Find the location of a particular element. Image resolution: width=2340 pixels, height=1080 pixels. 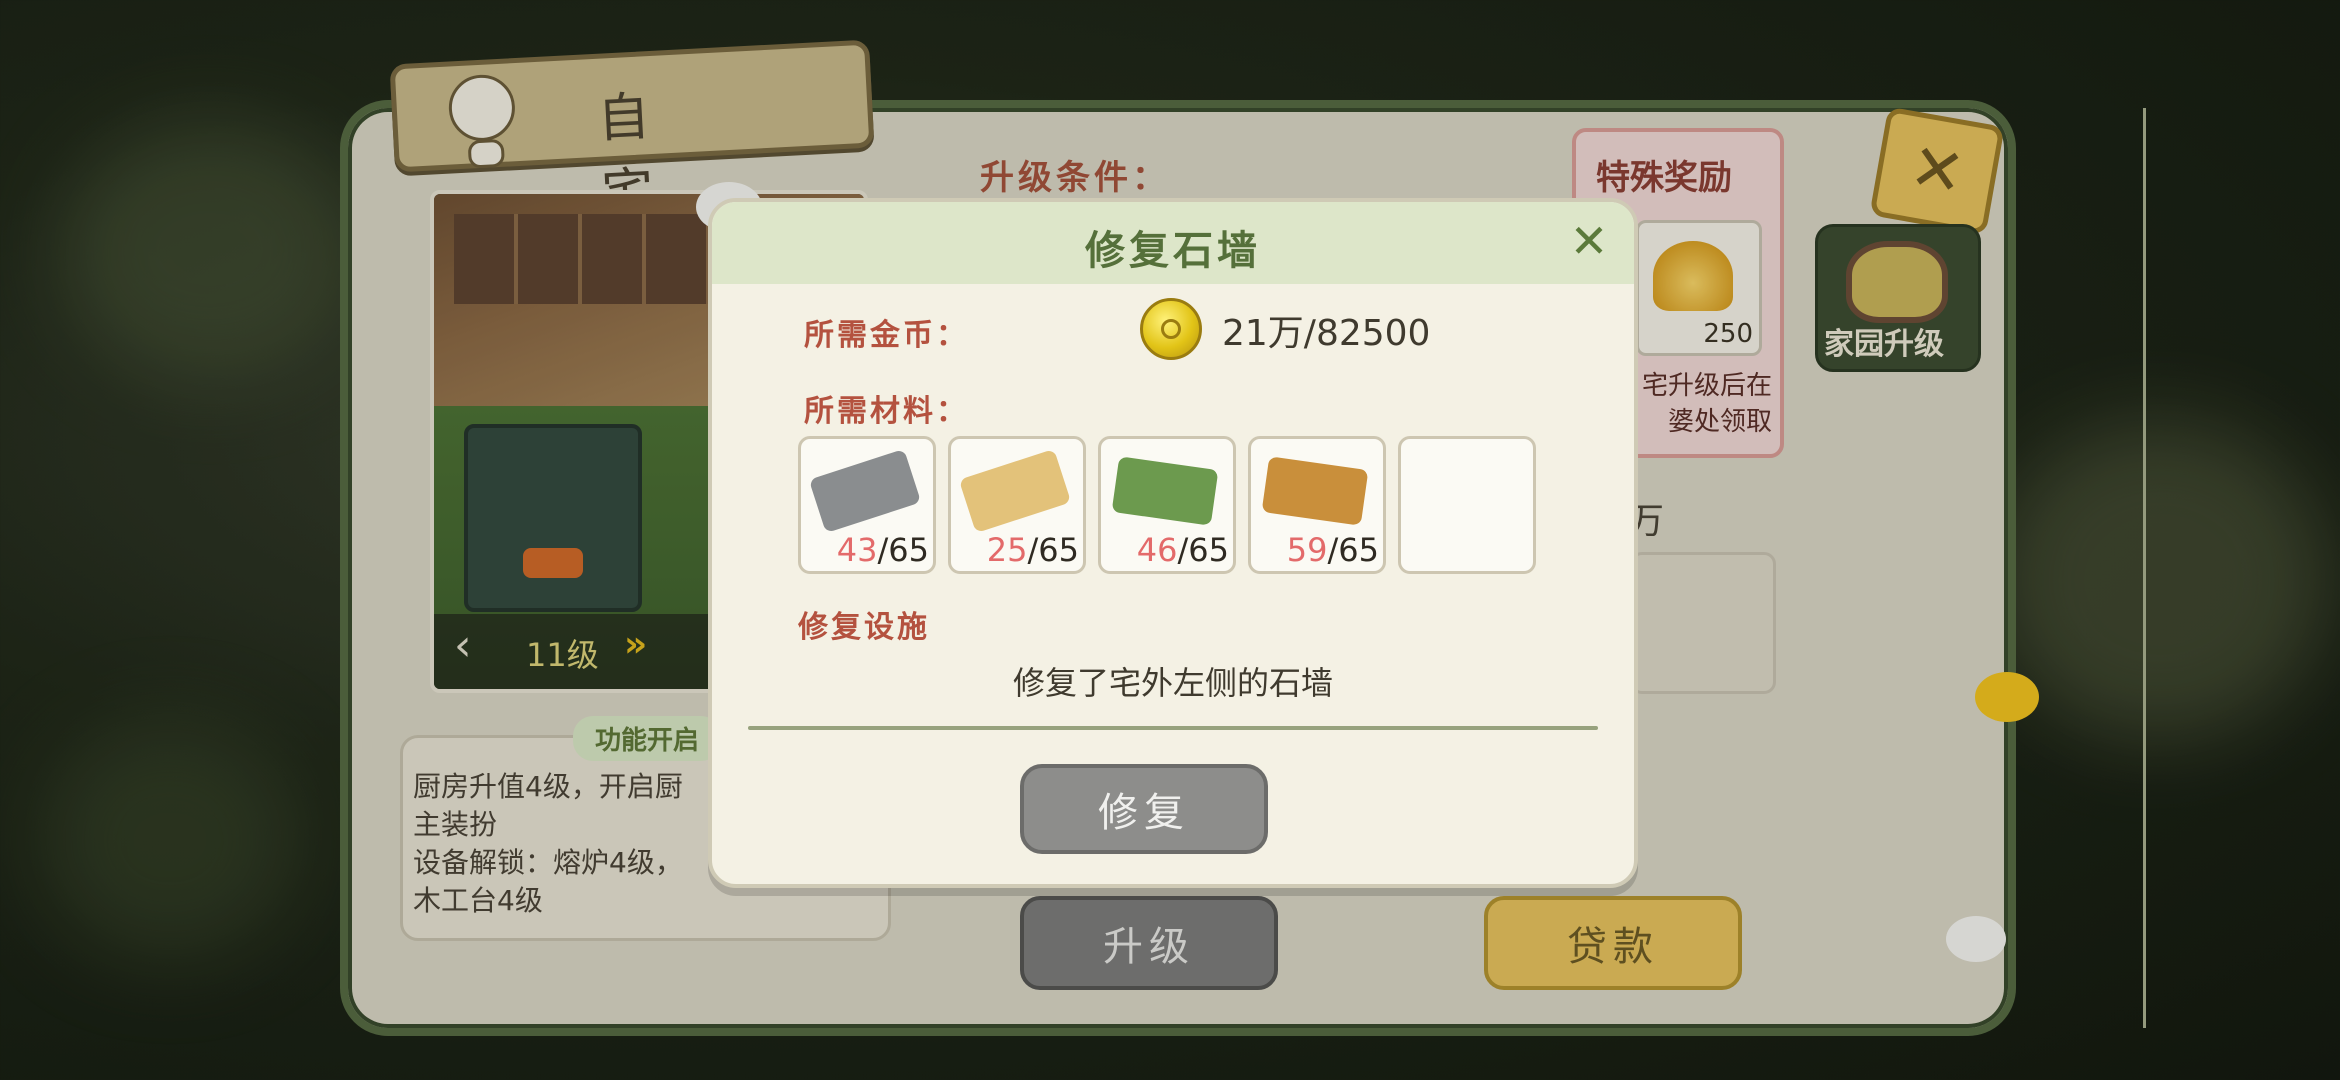

dialog-header: 修复石墙 ✕ is located at coordinates (1173, 243).